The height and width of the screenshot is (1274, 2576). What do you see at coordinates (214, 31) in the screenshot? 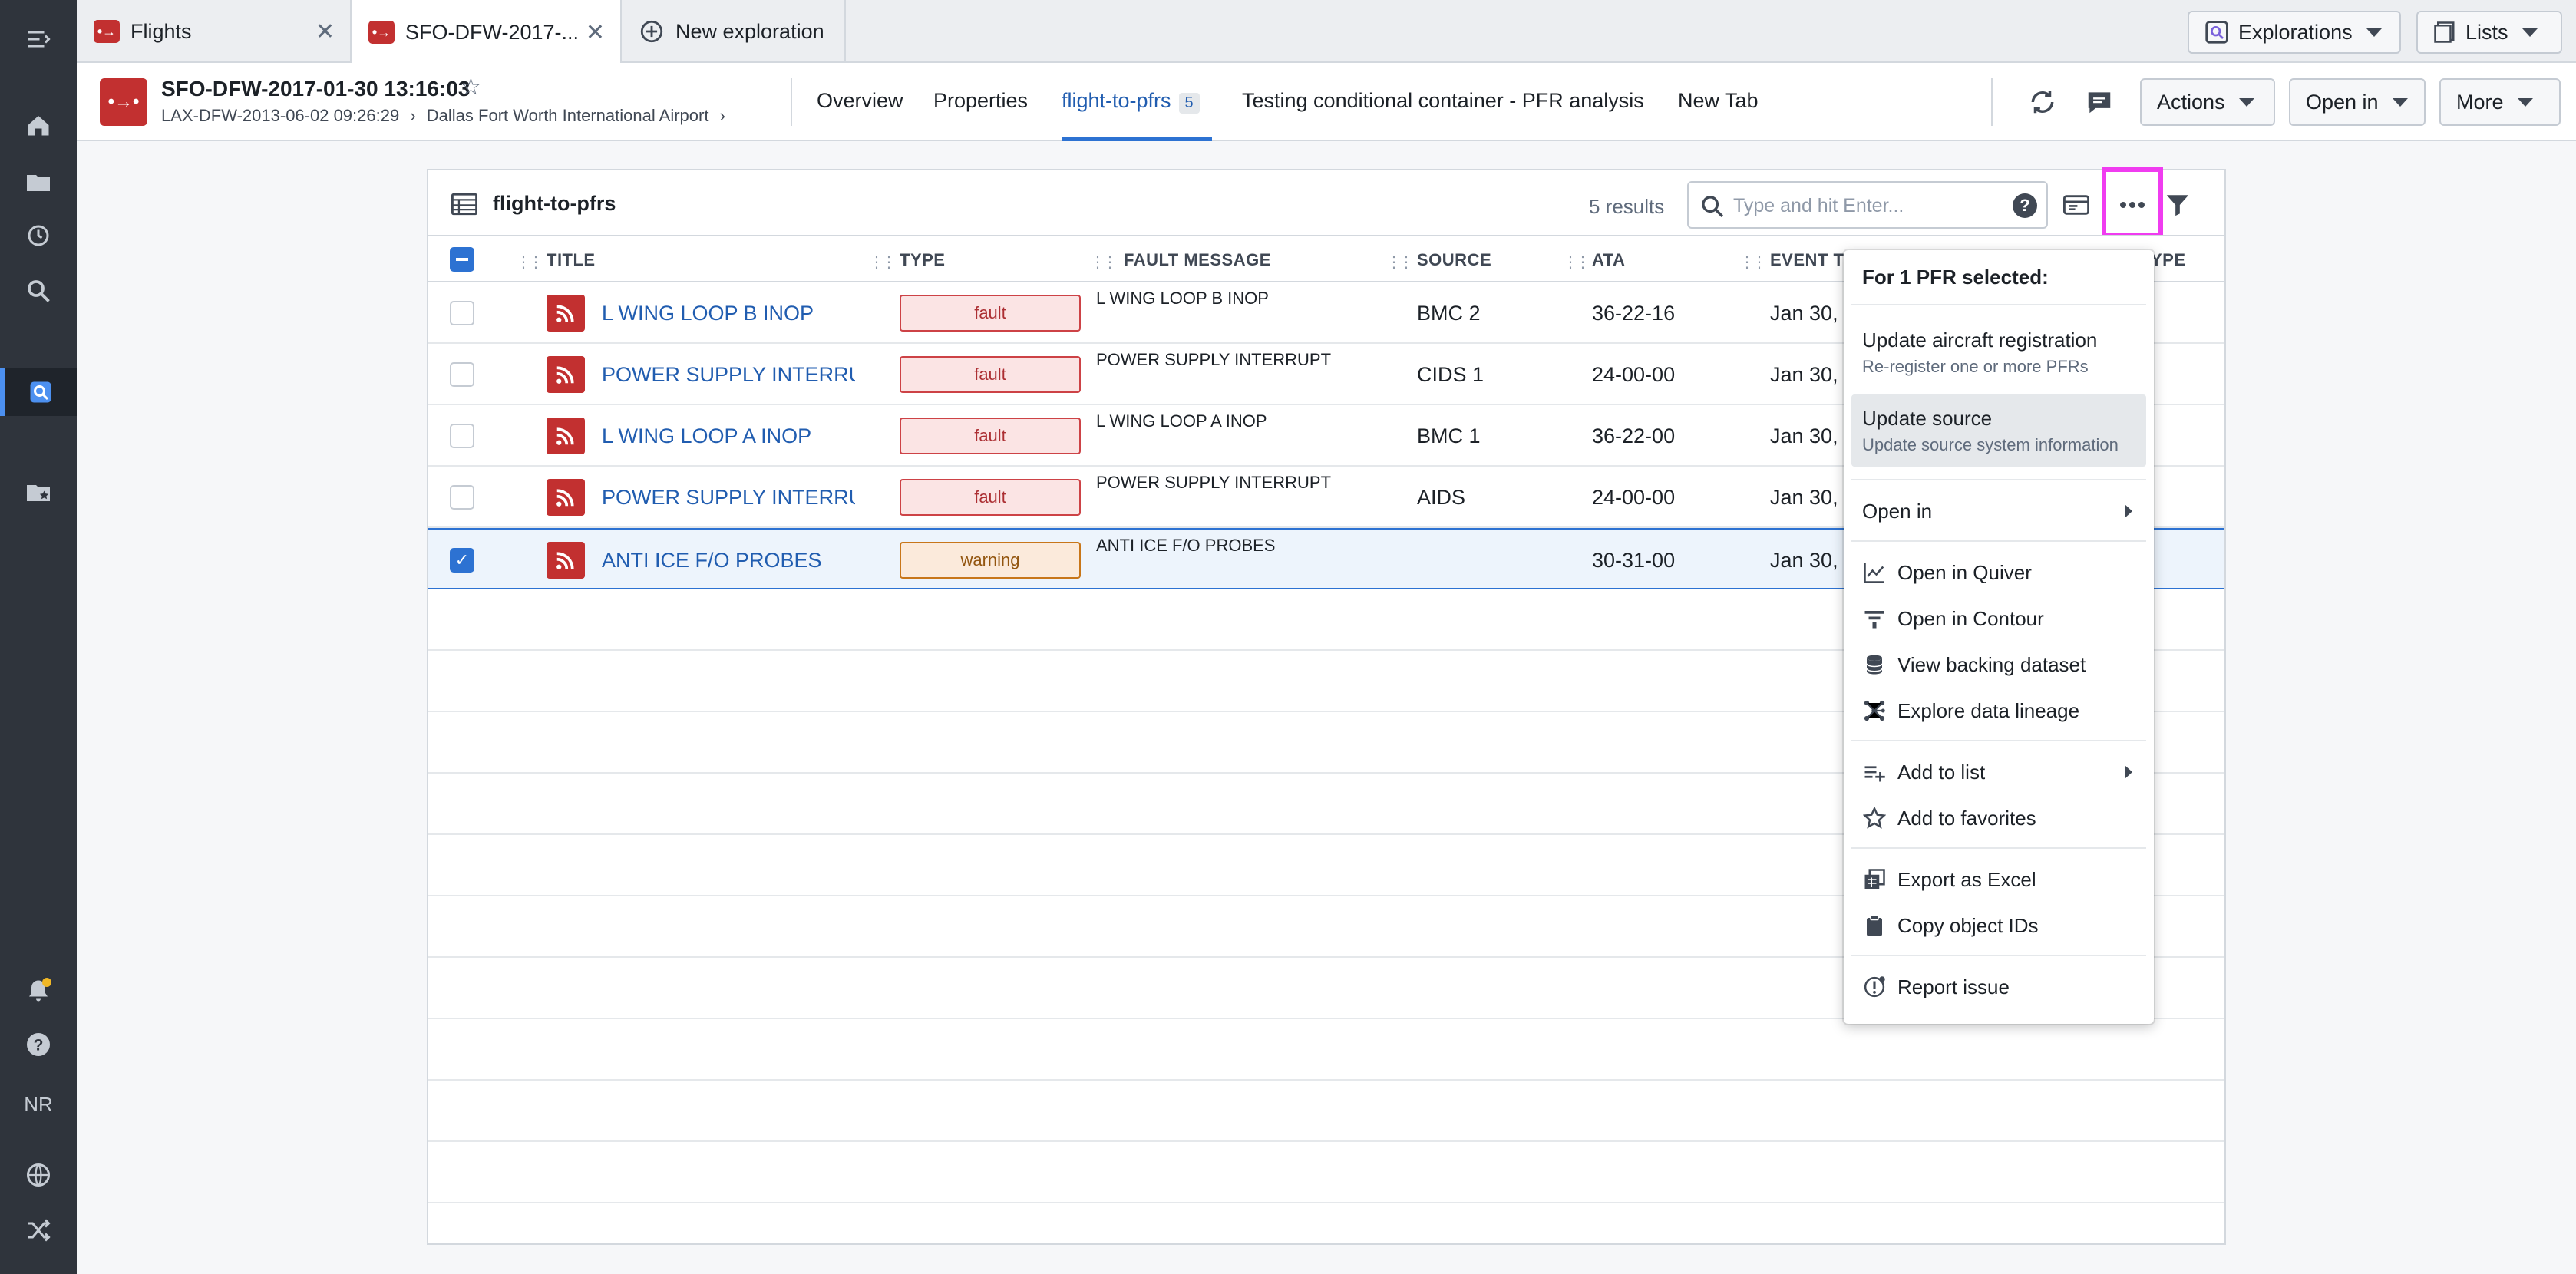
I see `tab-flights: •→ Flights ✕` at bounding box center [214, 31].